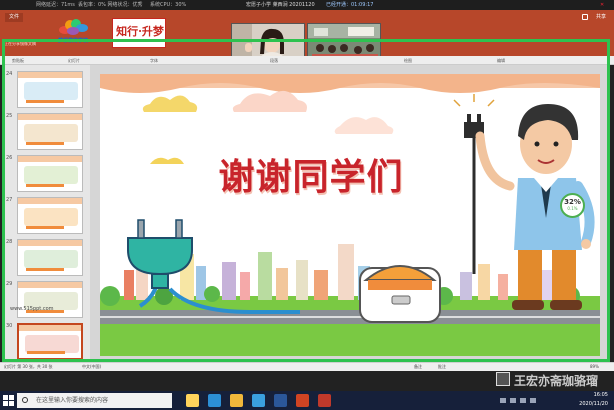 Image resolution: width=614 pixels, height=410 pixels. Describe the element at coordinates (523, 400) in the screenshot. I see `battery-icon` at that location.